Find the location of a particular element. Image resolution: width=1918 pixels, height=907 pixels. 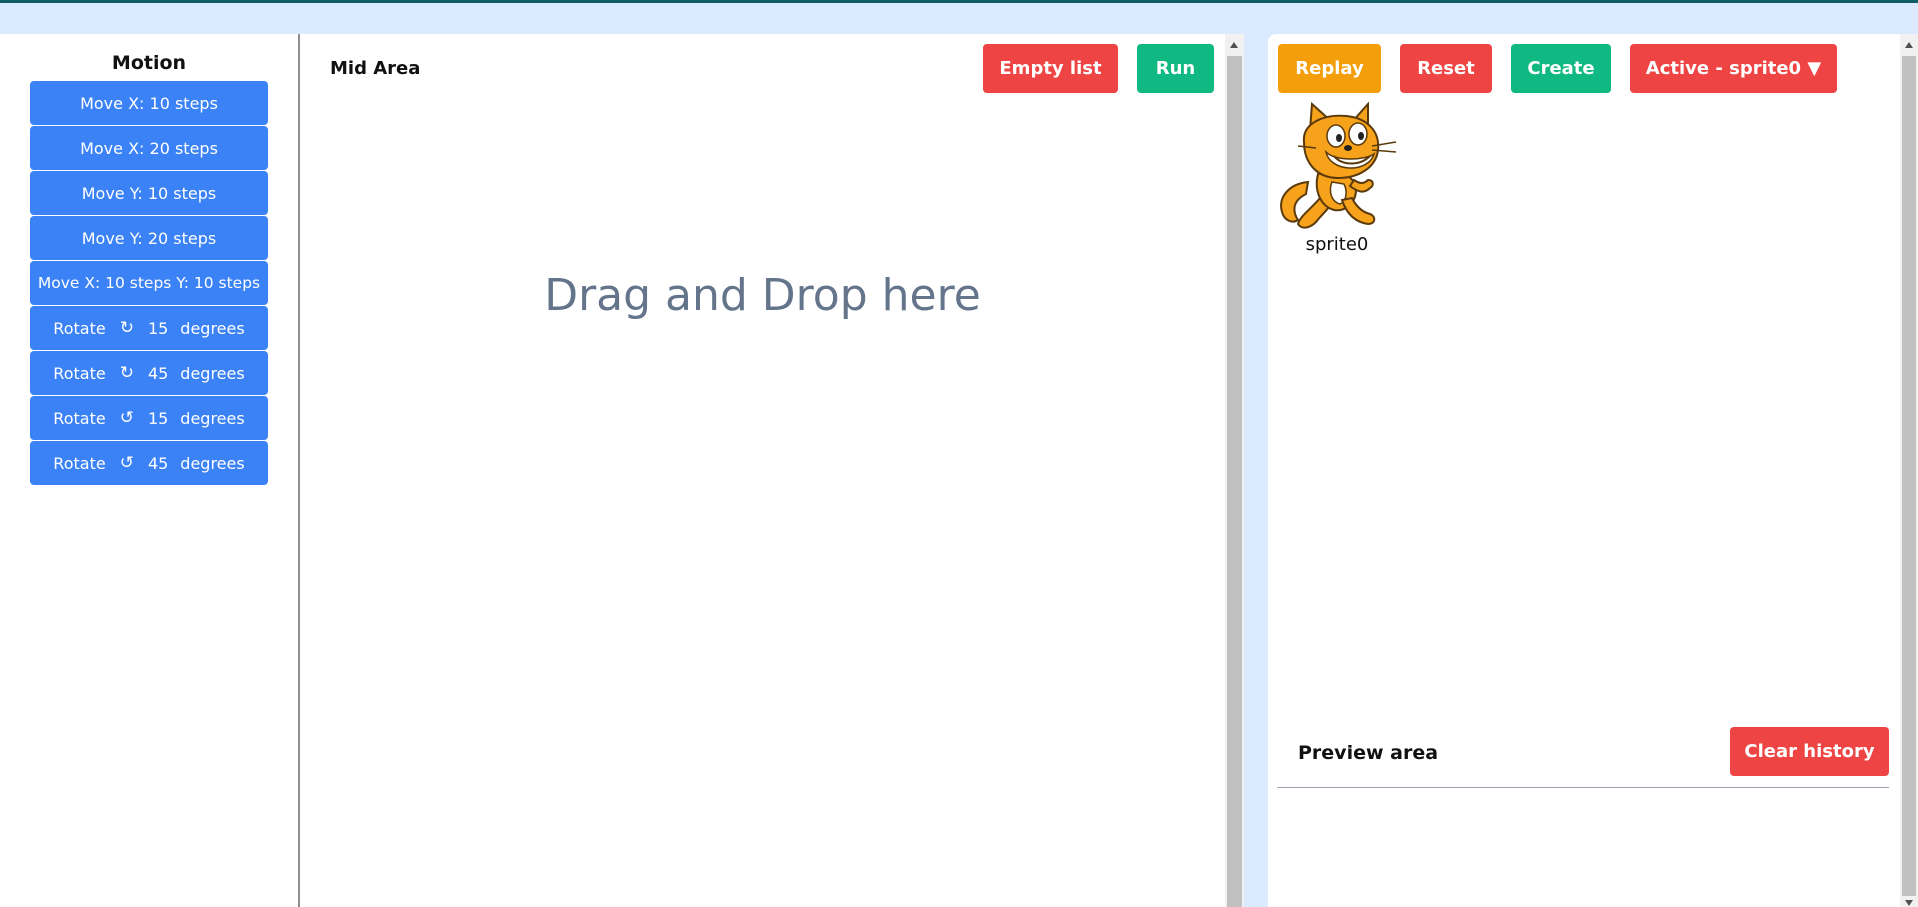

rotate-clockwise-15-block: Rotate ↻ 15 degrees is located at coordinates (149, 328).